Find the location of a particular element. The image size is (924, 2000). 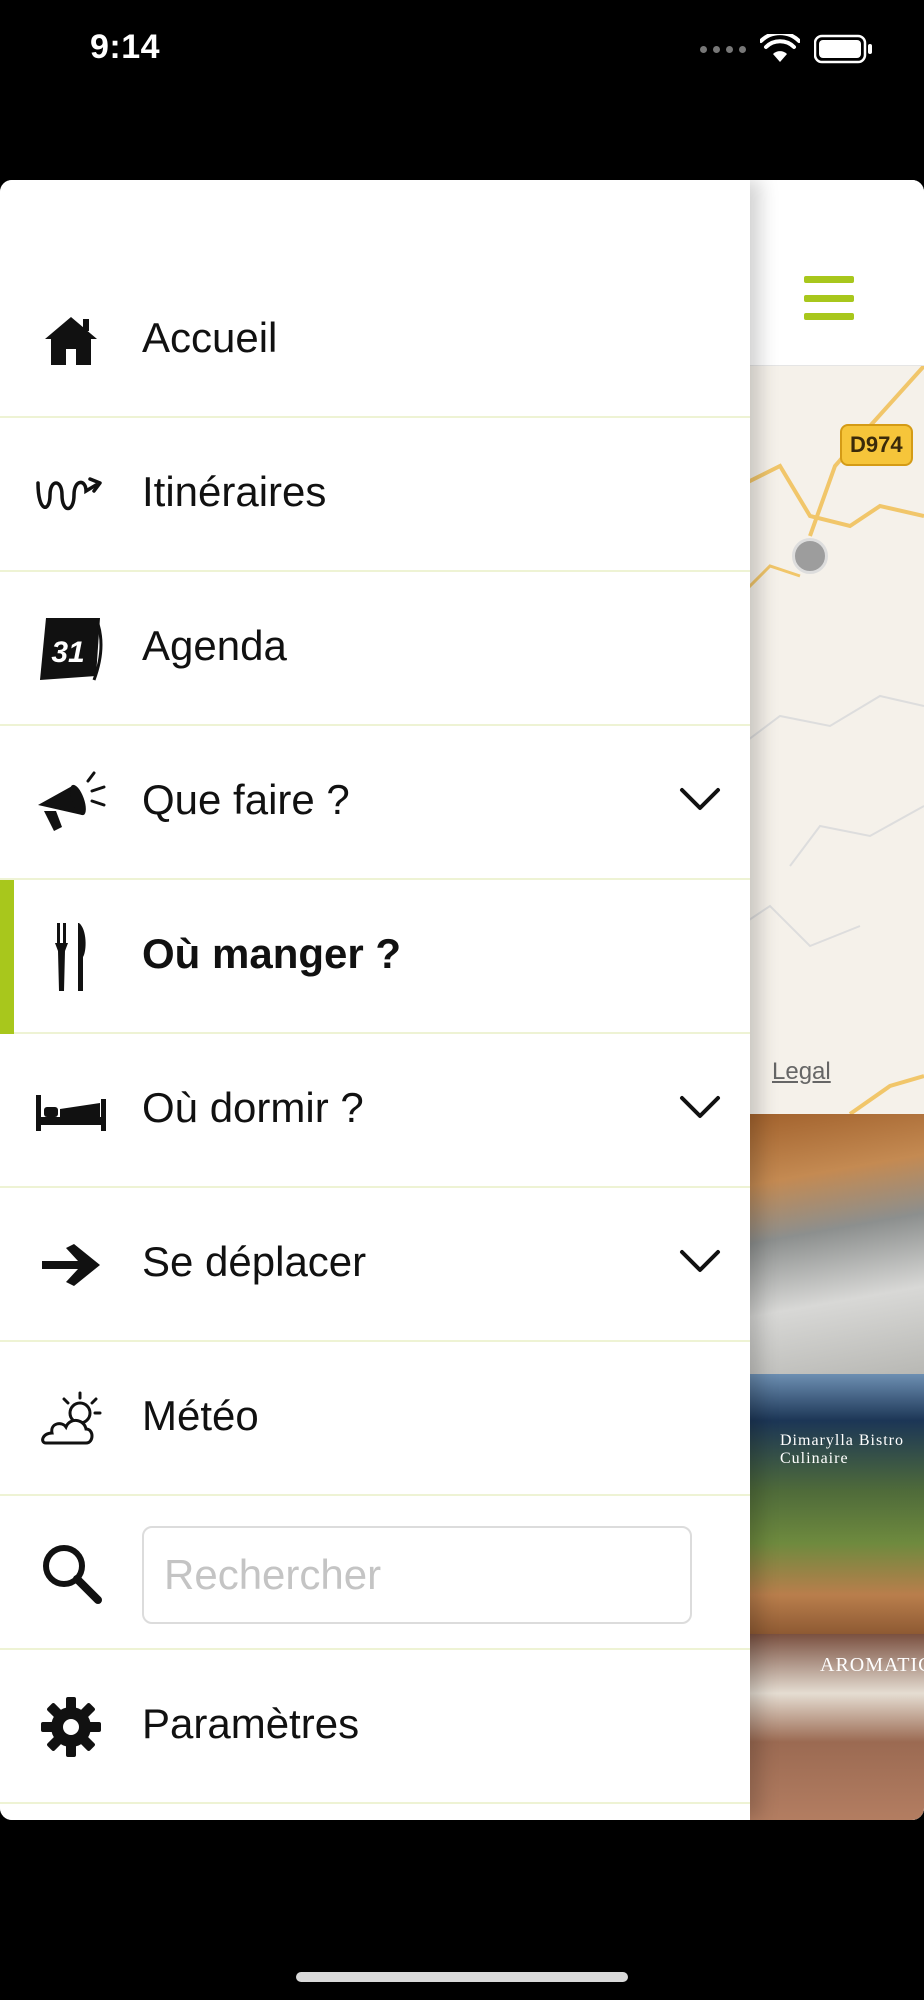

map-roads is located at coordinates (832, 740).